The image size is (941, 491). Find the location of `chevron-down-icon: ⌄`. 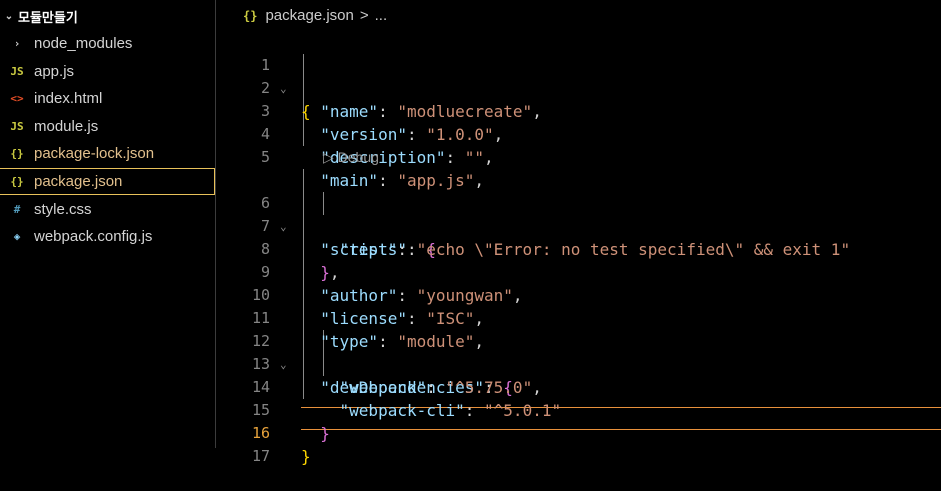

chevron-down-icon: ⌄ is located at coordinates (9, 16).